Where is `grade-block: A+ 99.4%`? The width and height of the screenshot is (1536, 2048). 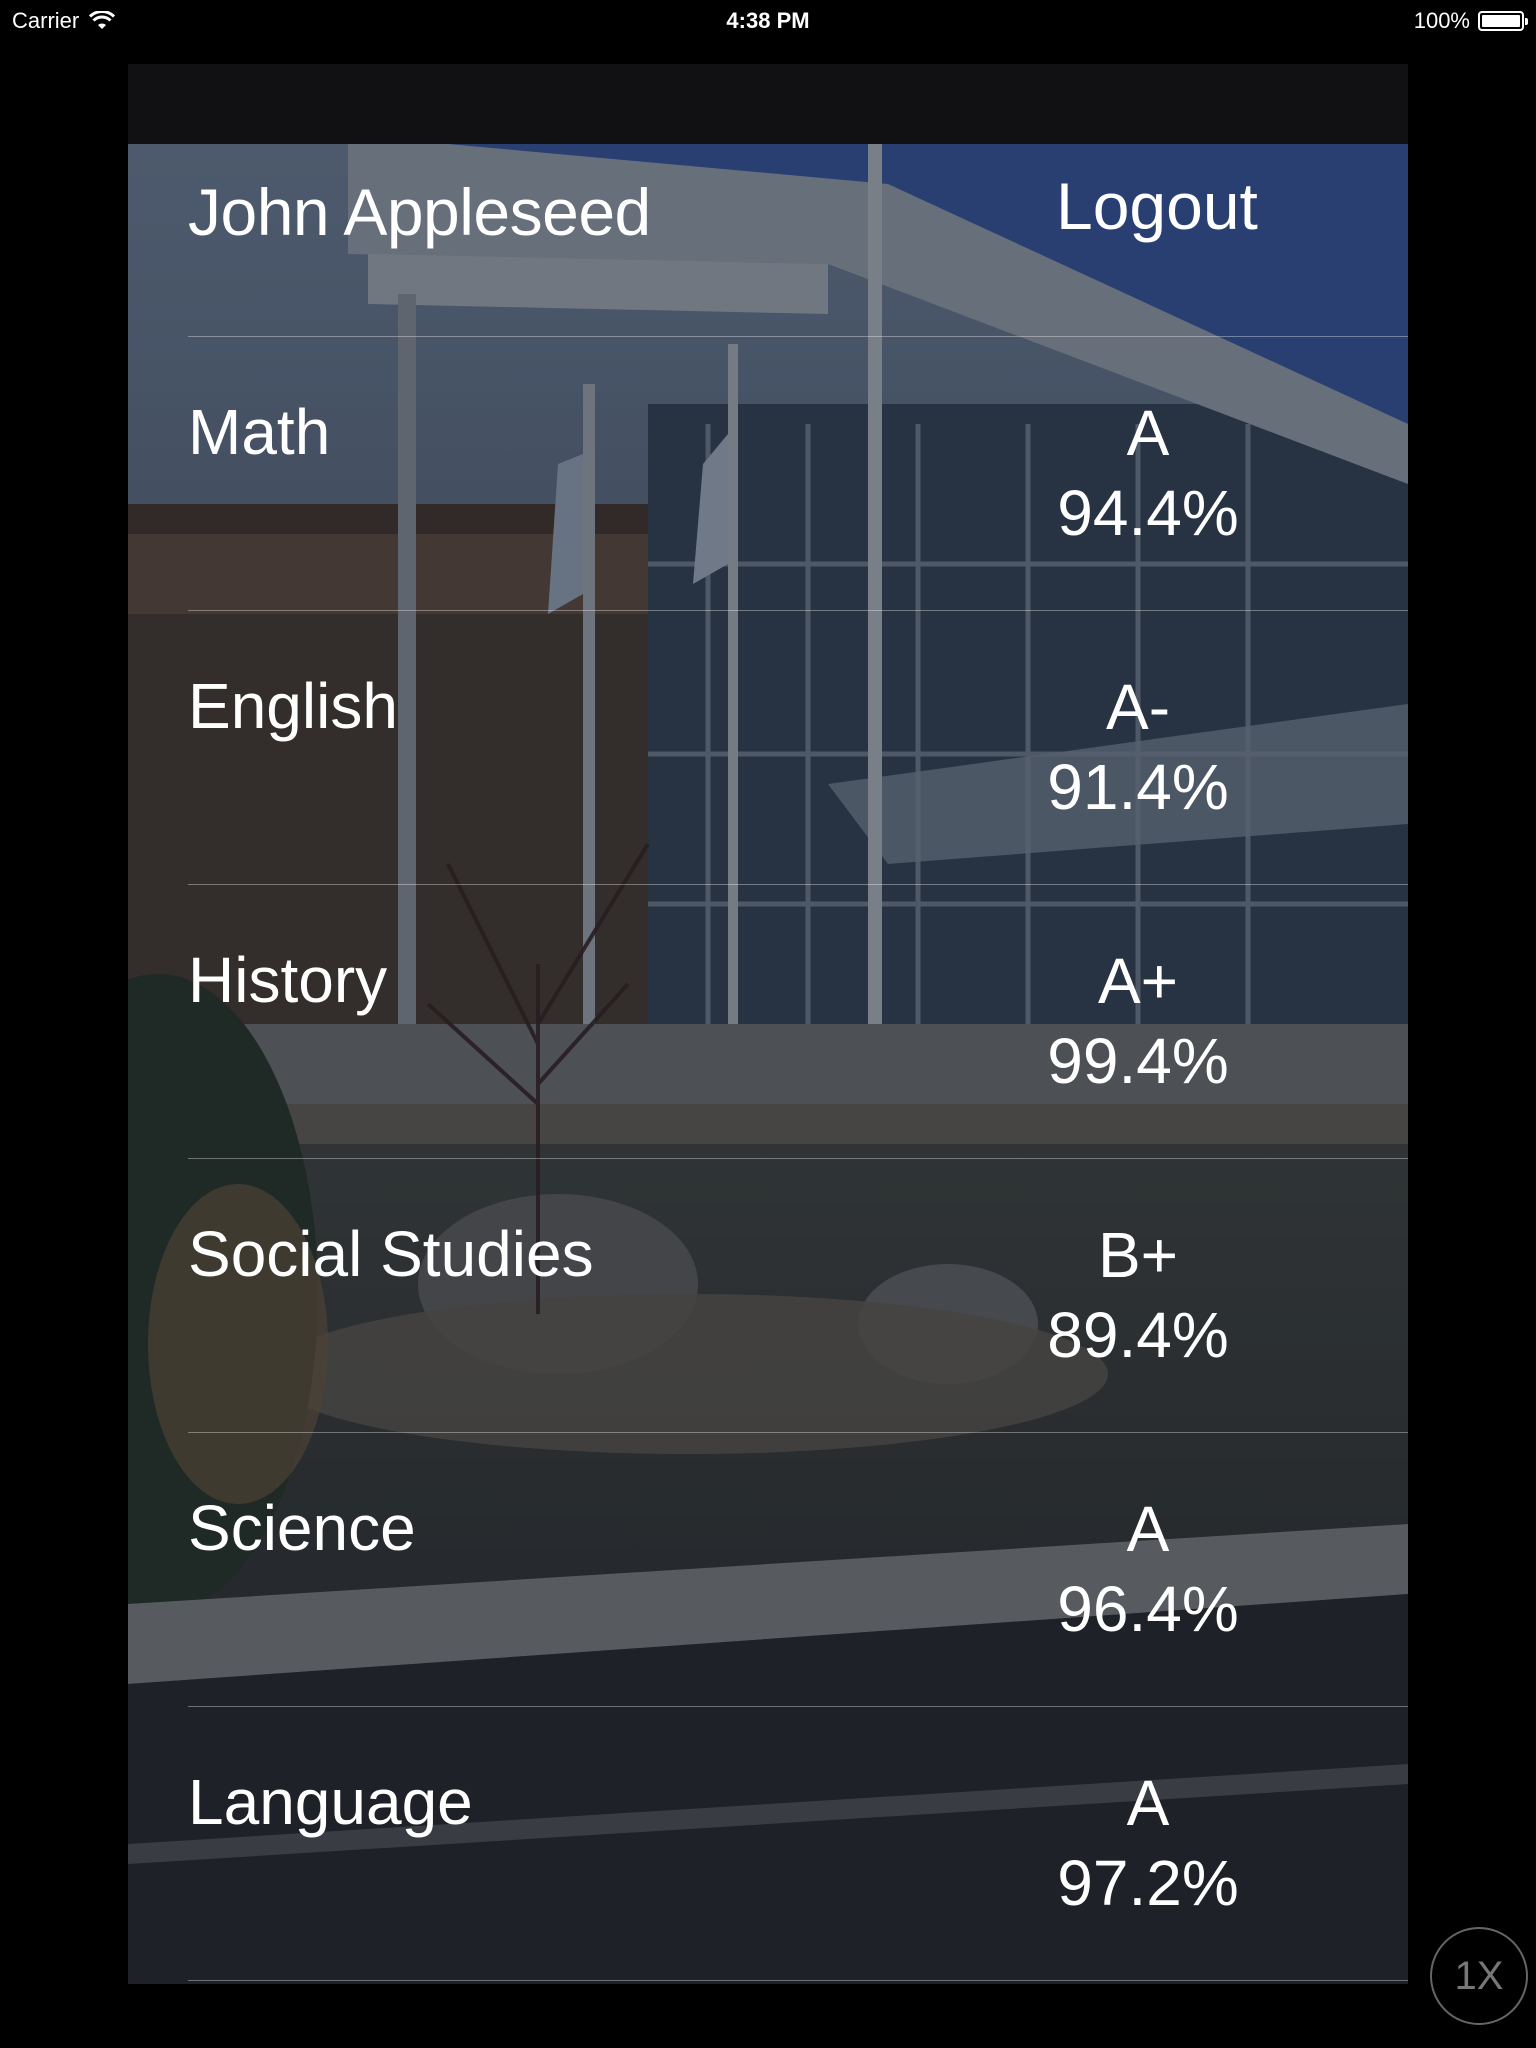
grade-block: A+ 99.4% is located at coordinates (1138, 1021).